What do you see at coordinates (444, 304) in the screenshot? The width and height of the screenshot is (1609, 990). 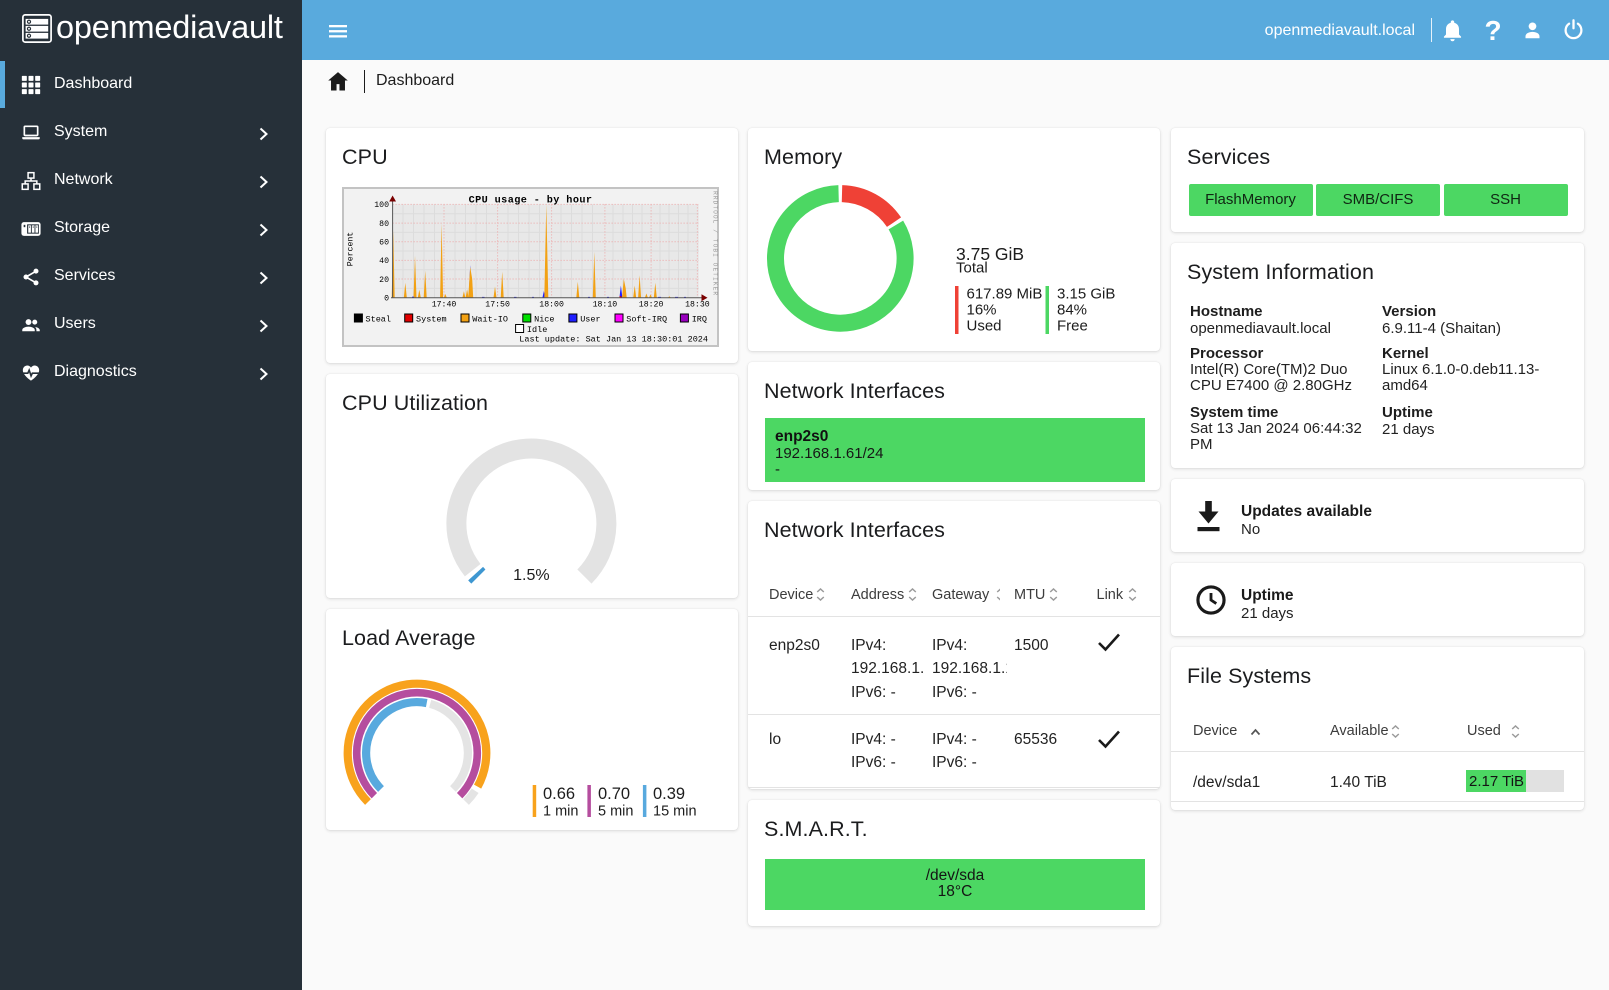 I see `svg-text: 17:40` at bounding box center [444, 304].